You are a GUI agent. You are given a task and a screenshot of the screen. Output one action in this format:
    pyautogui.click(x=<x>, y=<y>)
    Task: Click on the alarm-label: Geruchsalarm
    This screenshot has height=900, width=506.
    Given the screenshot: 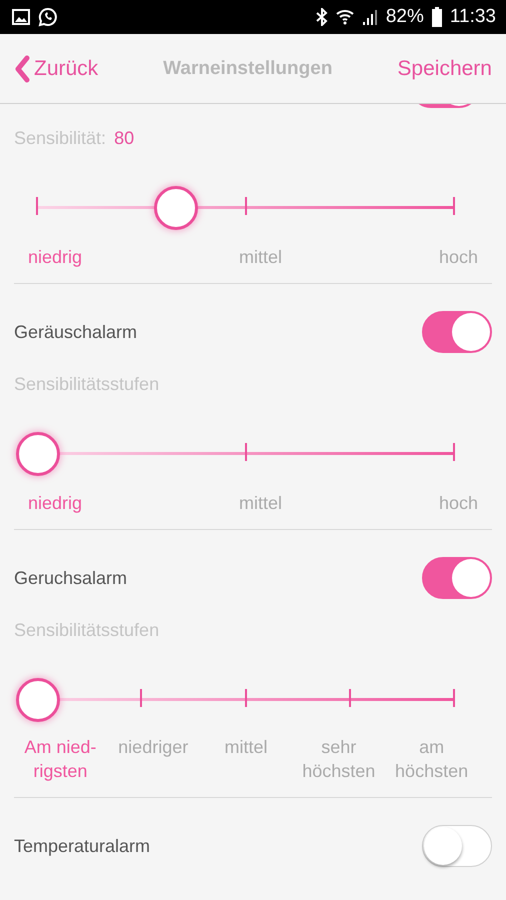 What is the action you would take?
    pyautogui.click(x=71, y=578)
    